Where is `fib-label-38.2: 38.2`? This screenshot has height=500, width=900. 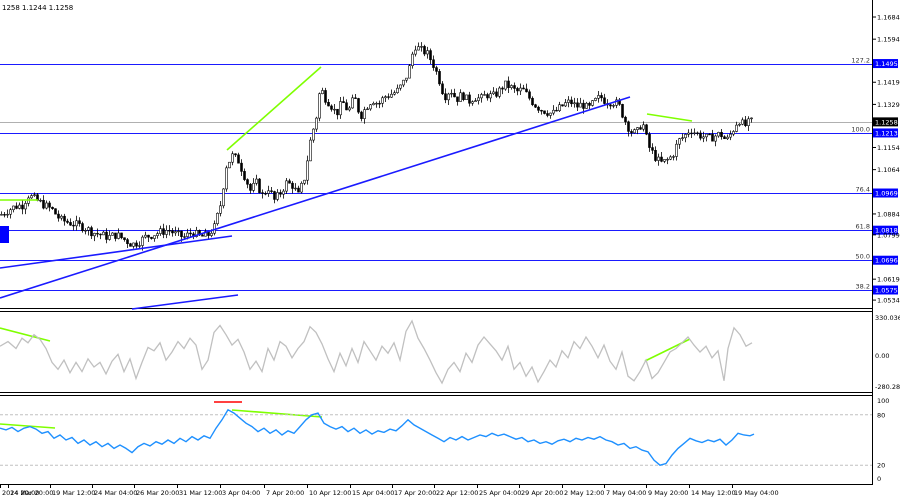 fib-label-38.2: 38.2 is located at coordinates (863, 287).